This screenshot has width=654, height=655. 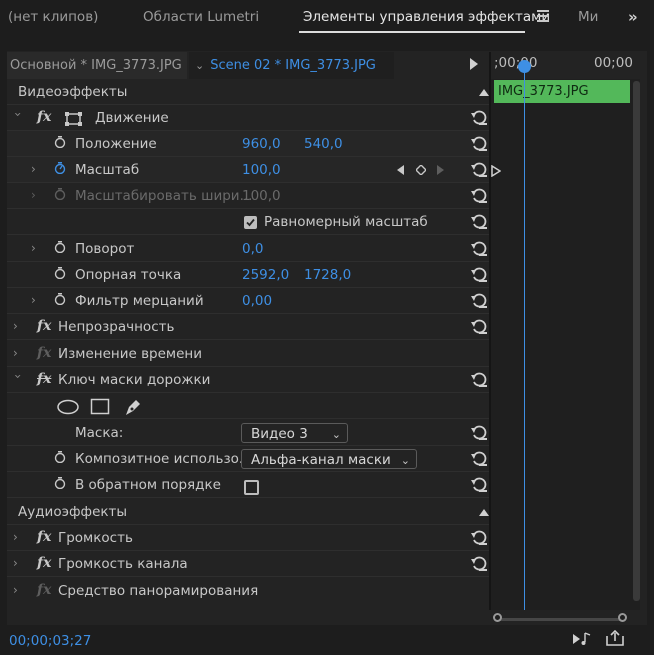 I want to click on position-y-value: 540,0, so click(x=323, y=144).